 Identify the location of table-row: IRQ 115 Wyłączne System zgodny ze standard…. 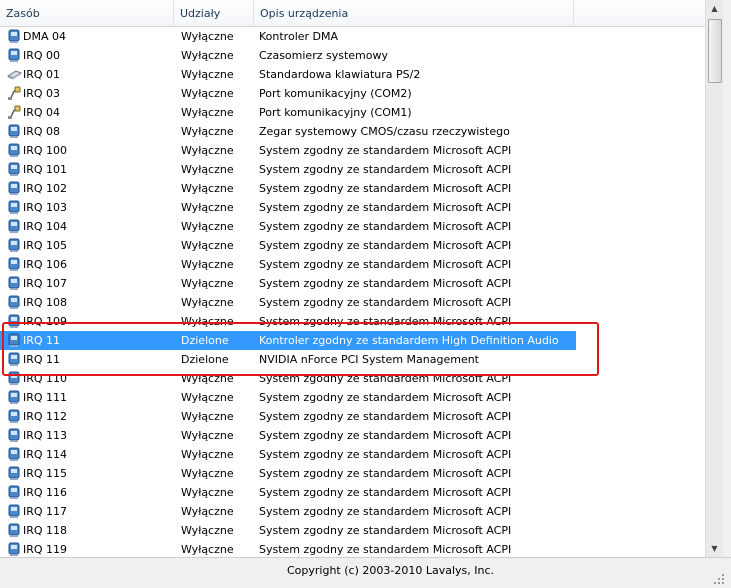
(352, 473).